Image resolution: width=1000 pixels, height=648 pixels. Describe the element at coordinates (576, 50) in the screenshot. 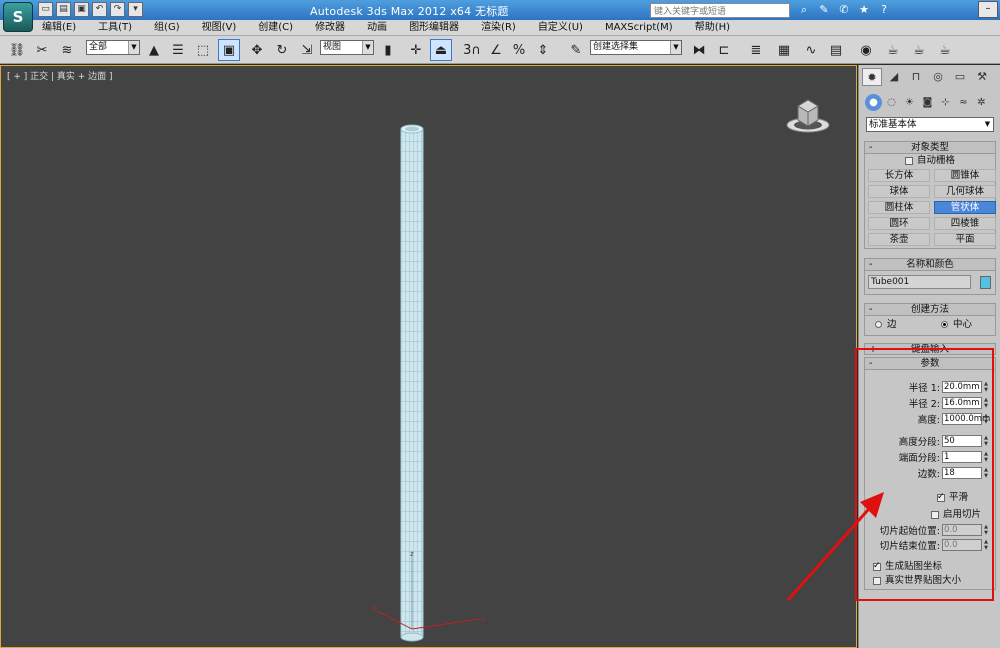

I see `edit-named-selection-icon: ✎` at that location.